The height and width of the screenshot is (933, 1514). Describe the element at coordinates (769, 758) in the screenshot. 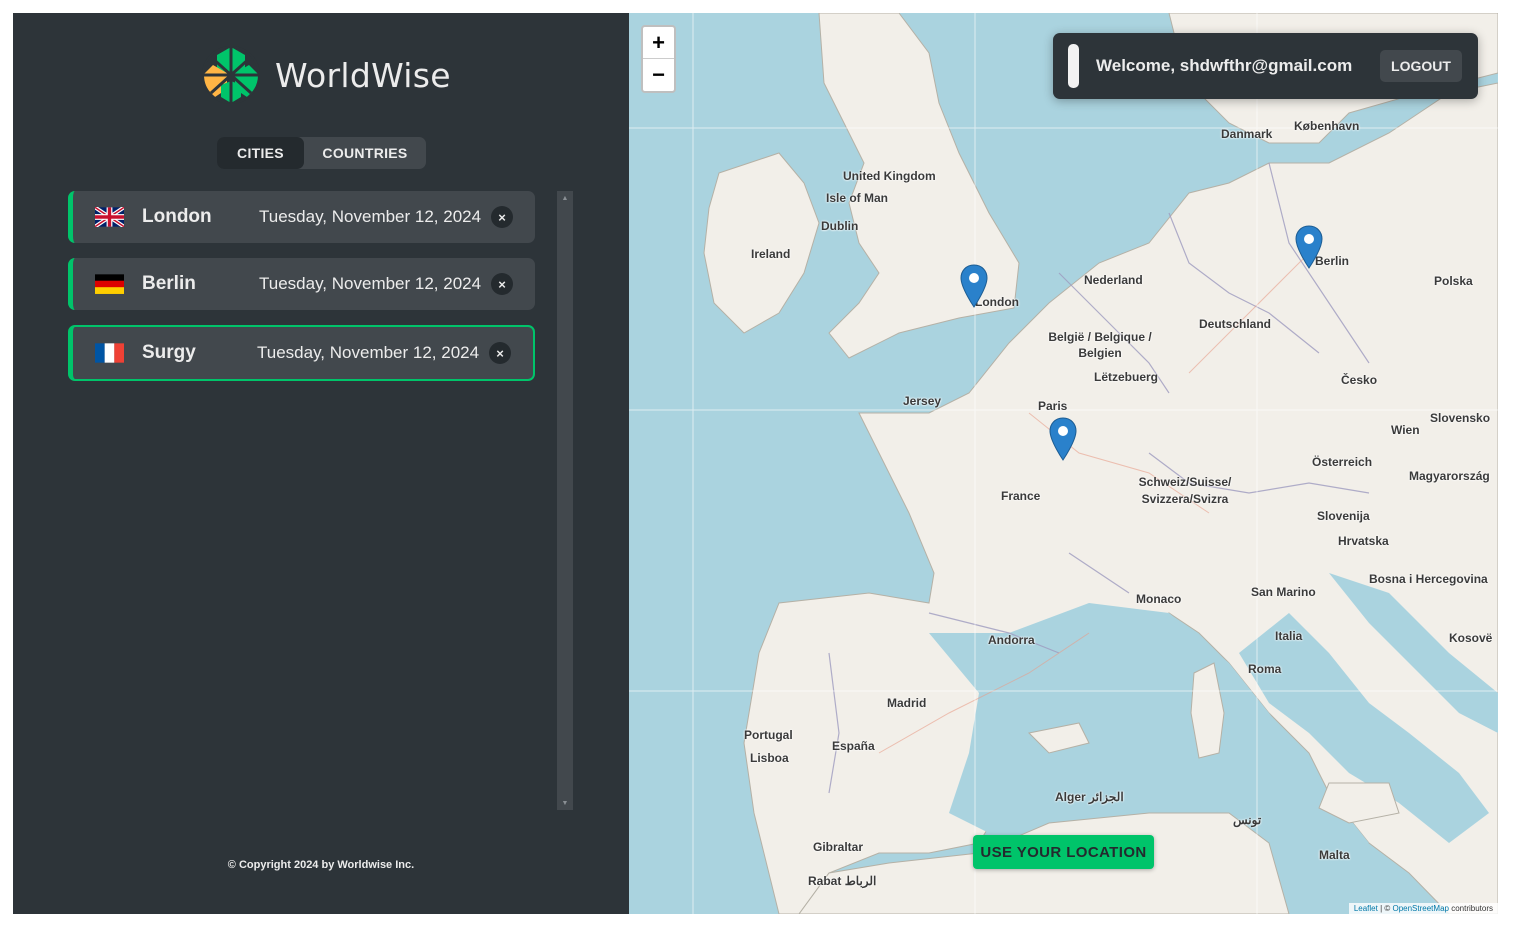

I see `map-label: Lisboa` at that location.